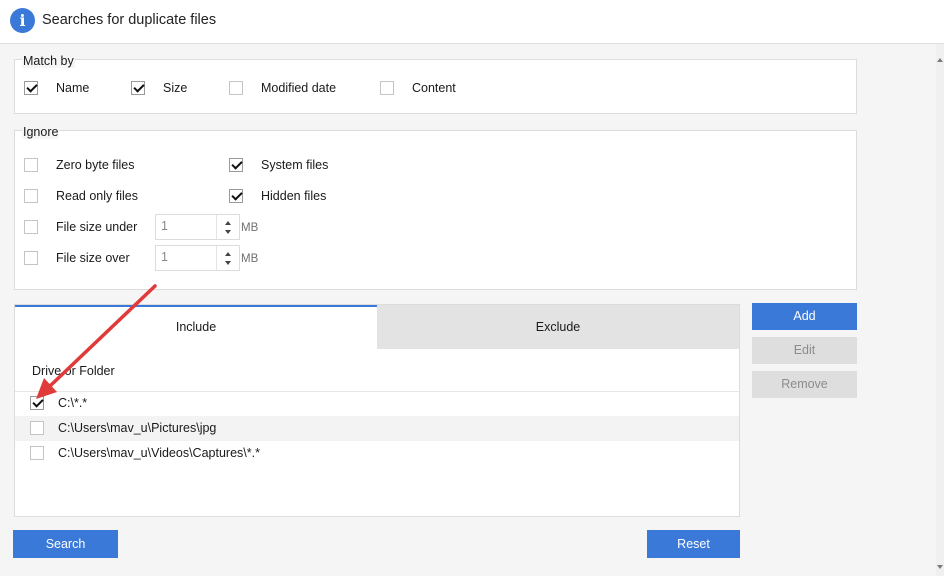 This screenshot has width=944, height=576. Describe the element at coordinates (377, 453) in the screenshot. I see `folder-row: C:\Users\mav_u\Videos\Captures\*.*` at that location.